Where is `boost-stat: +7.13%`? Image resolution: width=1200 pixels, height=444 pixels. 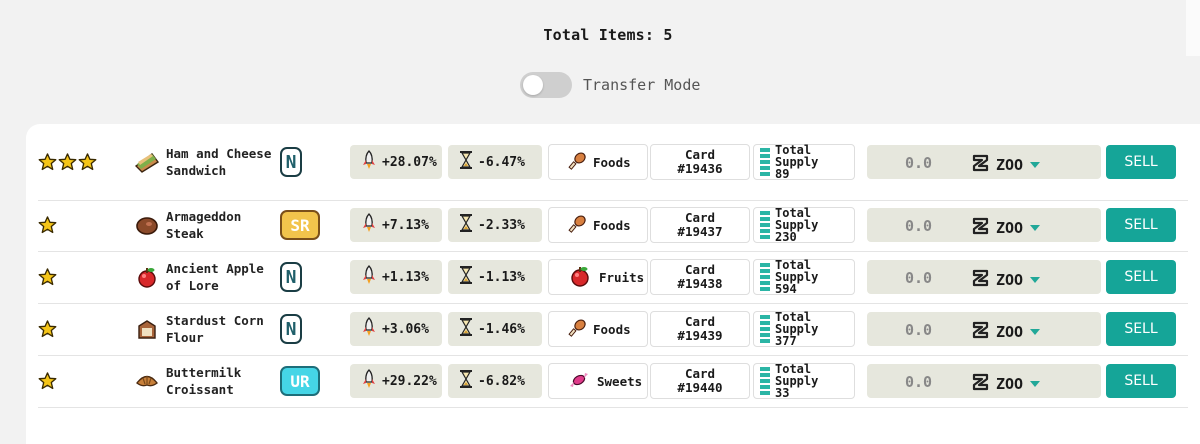 boost-stat: +7.13% is located at coordinates (396, 225).